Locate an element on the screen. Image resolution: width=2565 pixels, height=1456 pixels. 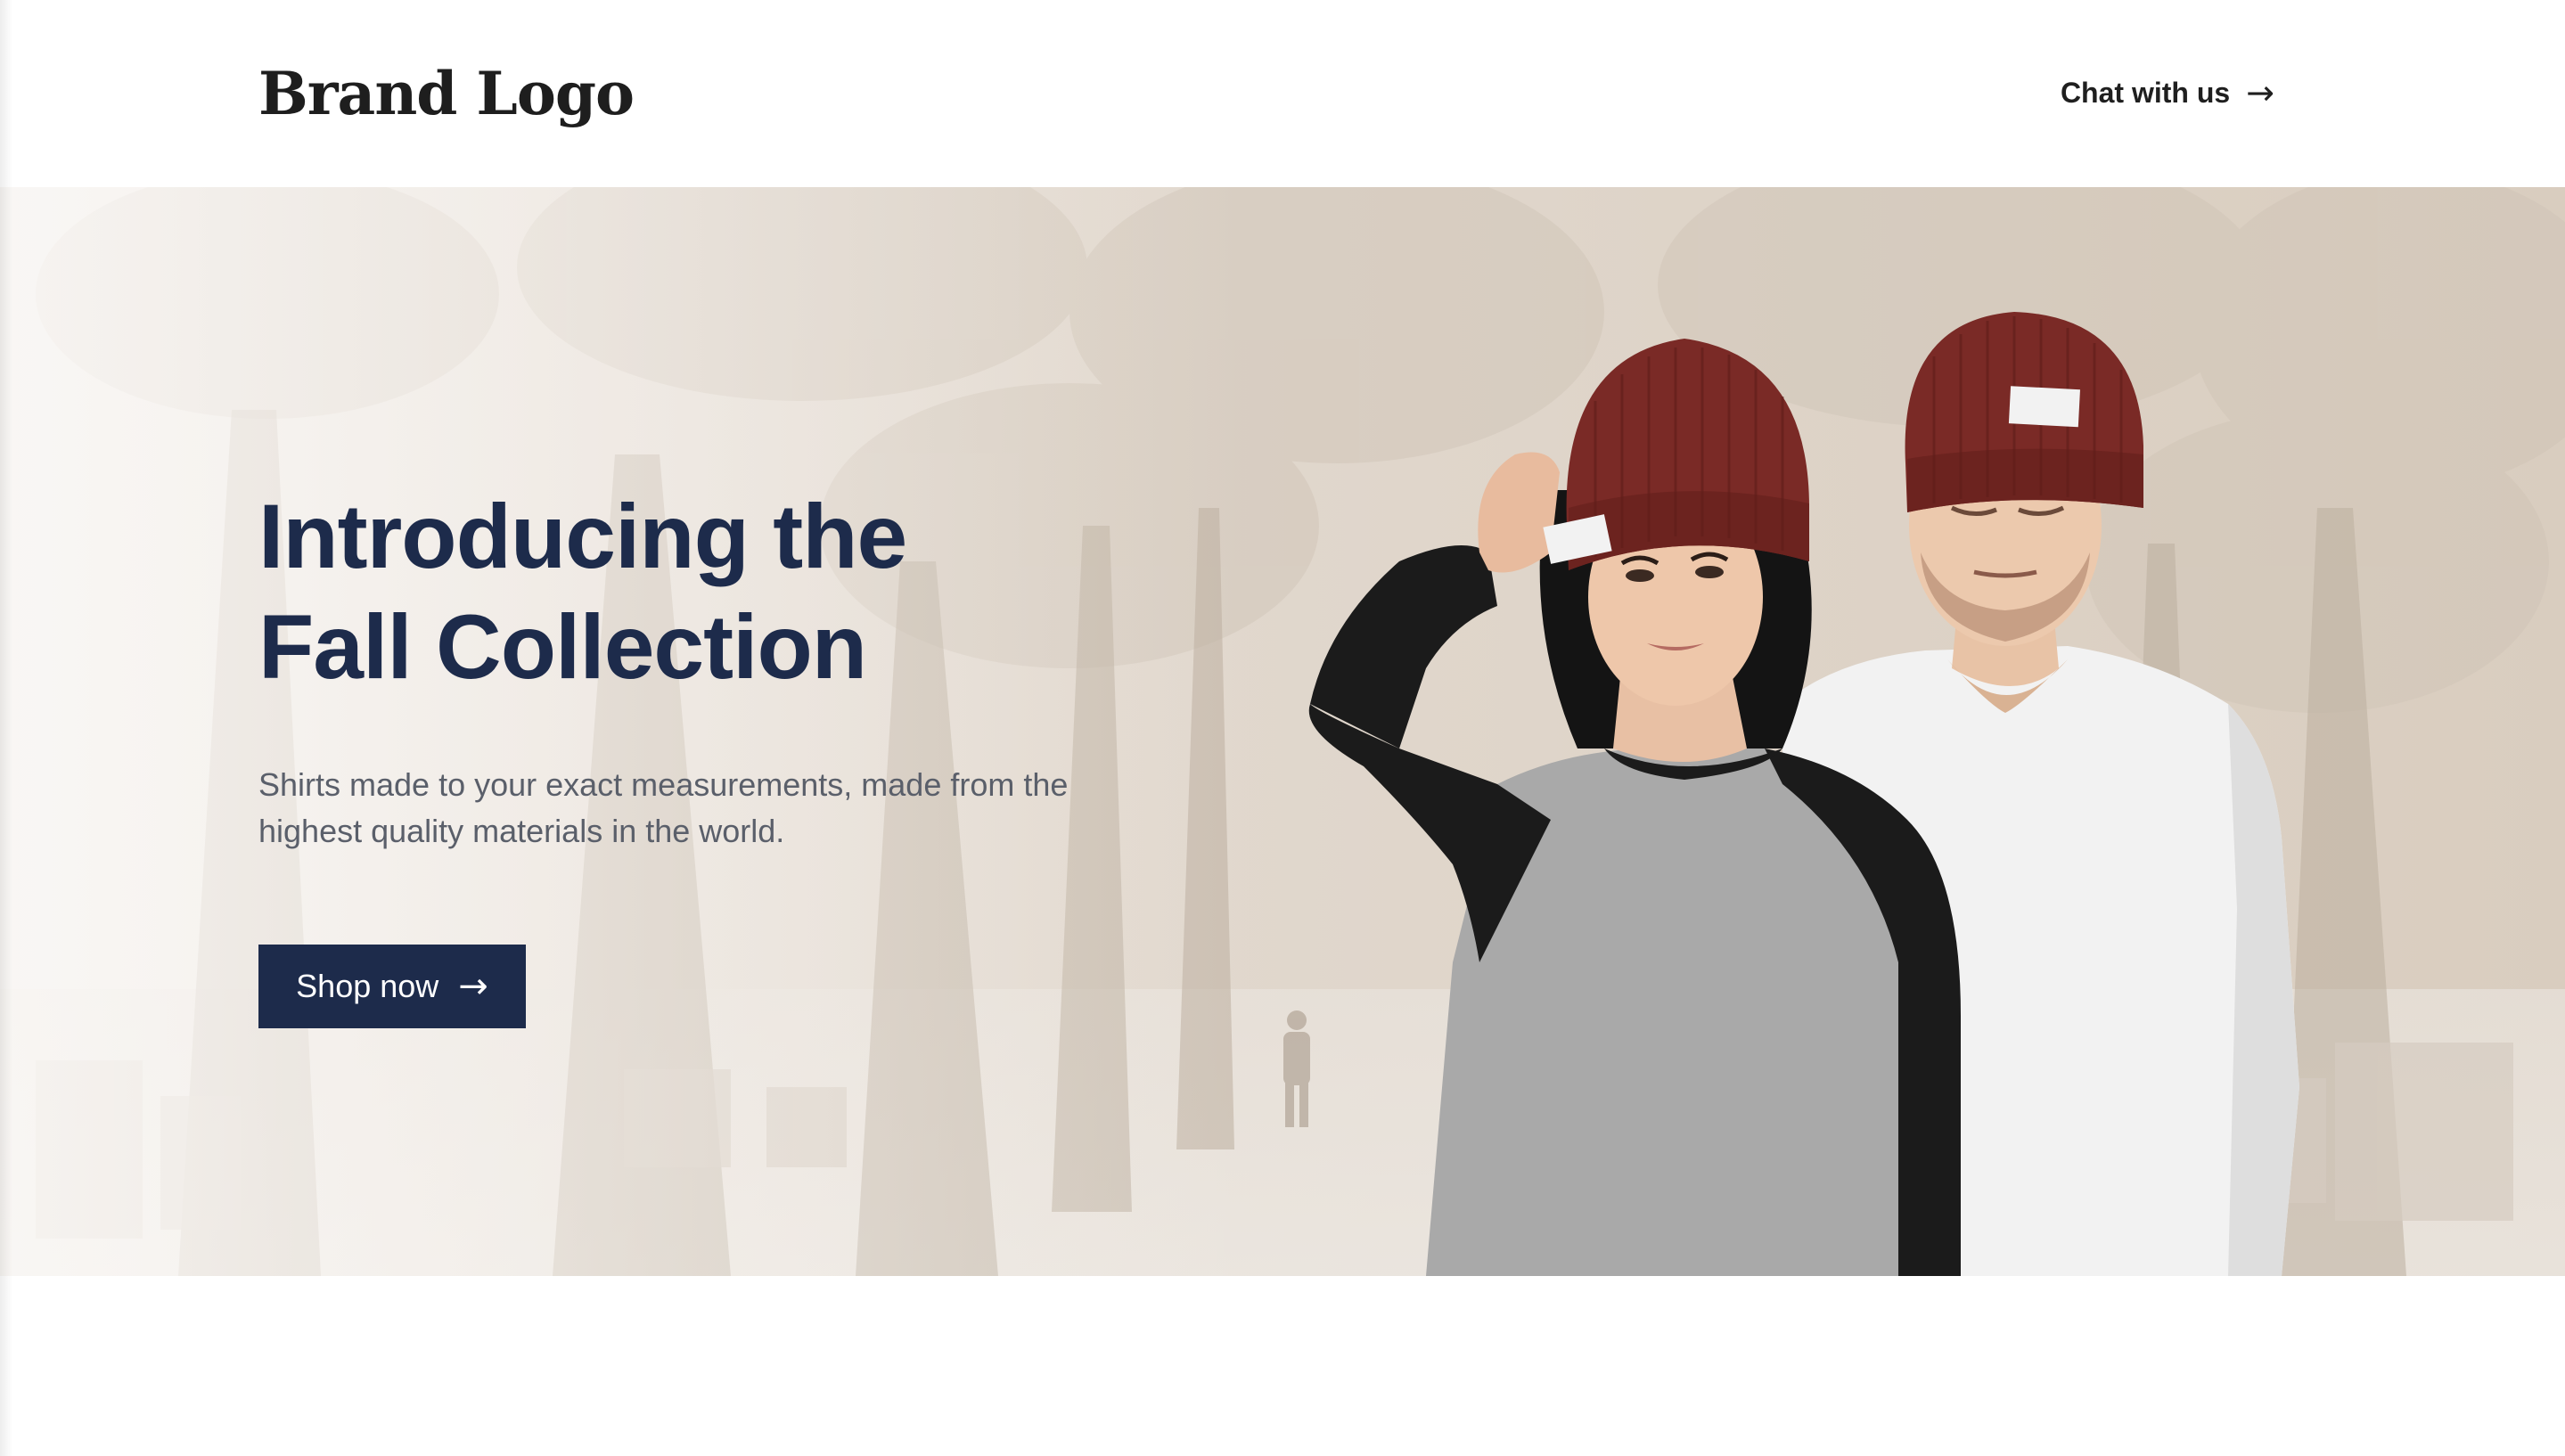
chat-link-label: Chat with us is located at coordinates (2145, 93).